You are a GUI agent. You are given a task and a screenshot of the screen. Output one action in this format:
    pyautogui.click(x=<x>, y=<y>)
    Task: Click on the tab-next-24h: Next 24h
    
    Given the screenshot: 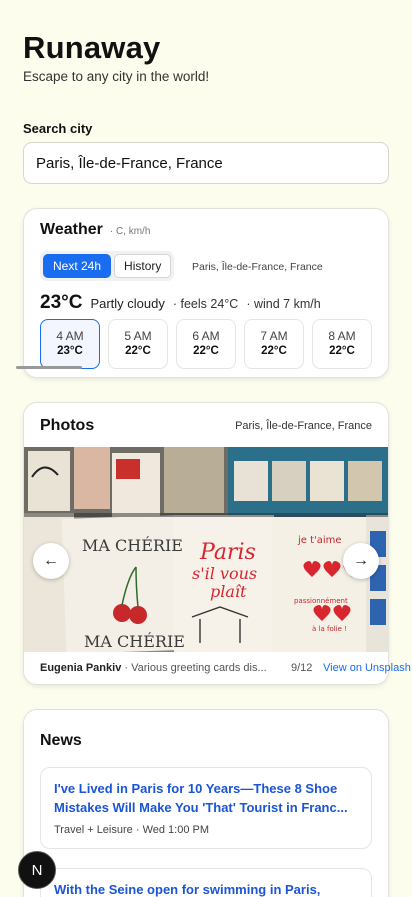 What is the action you would take?
    pyautogui.click(x=77, y=266)
    